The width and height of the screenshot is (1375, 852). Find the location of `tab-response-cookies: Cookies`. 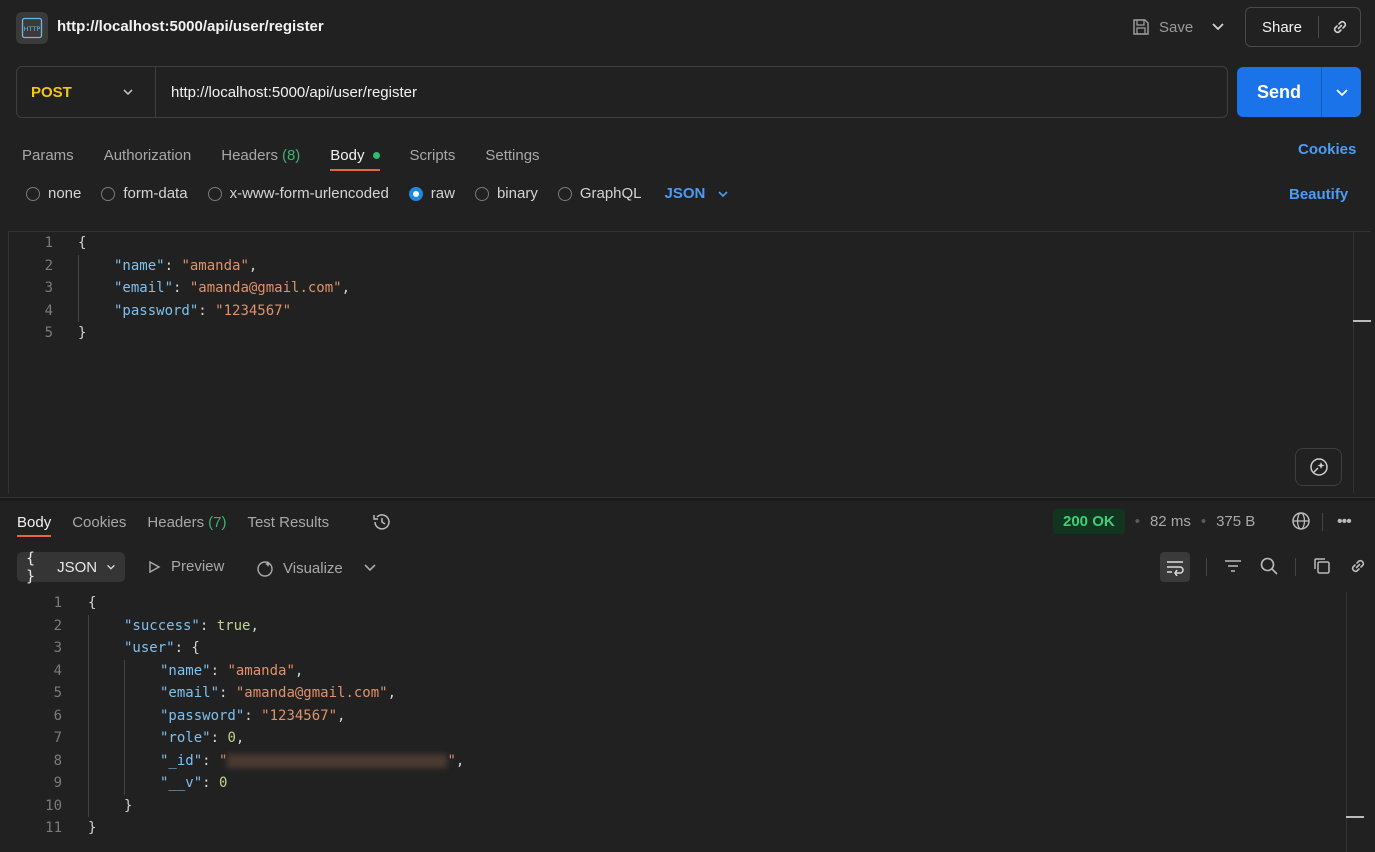

tab-response-cookies: Cookies is located at coordinates (99, 522).